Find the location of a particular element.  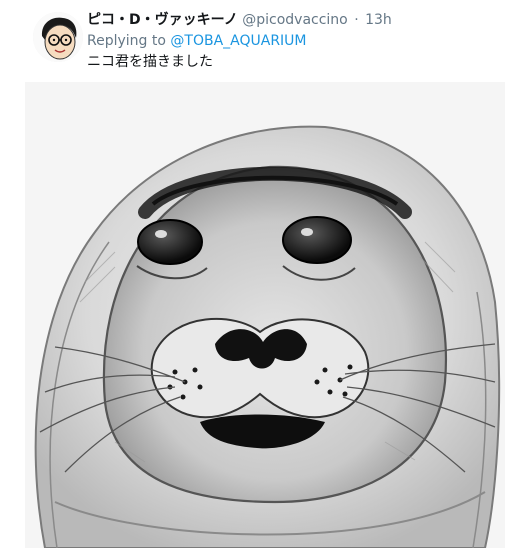

reply-prefix: Replying to is located at coordinates (126, 41).